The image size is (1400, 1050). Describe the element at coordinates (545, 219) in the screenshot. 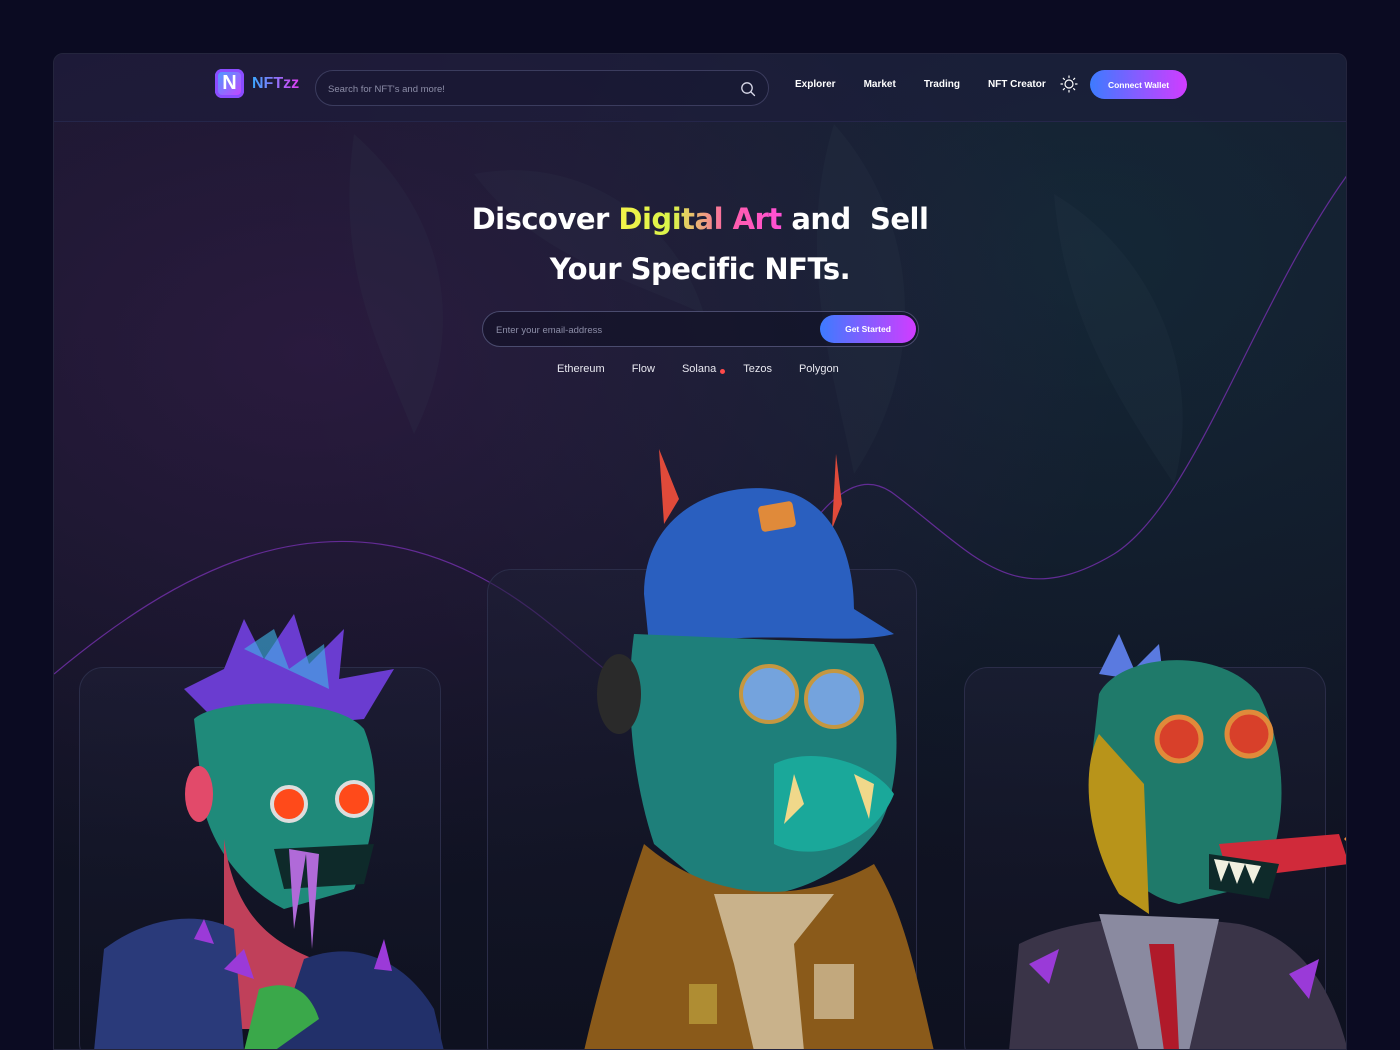

I see `hero-title-part-a: Discover` at that location.